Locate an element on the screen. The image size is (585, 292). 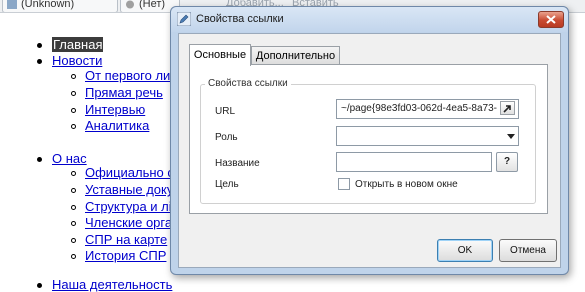
name-input is located at coordinates (414, 162).